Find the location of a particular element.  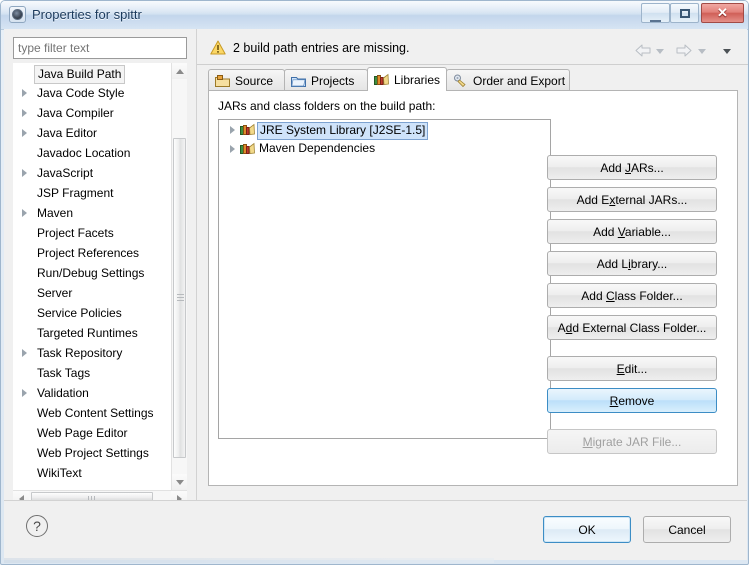

ok-button: OK is located at coordinates (587, 529).